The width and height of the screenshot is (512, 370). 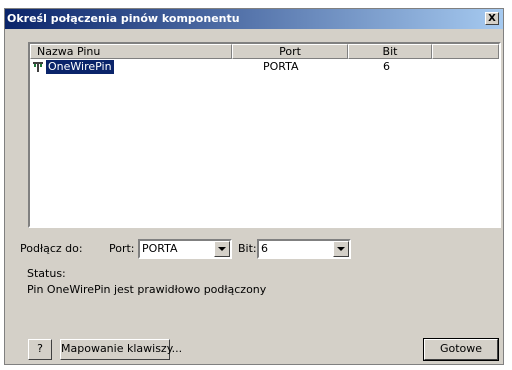 What do you see at coordinates (80, 67) in the screenshot?
I see `row-pin-name: OneWirePin` at bounding box center [80, 67].